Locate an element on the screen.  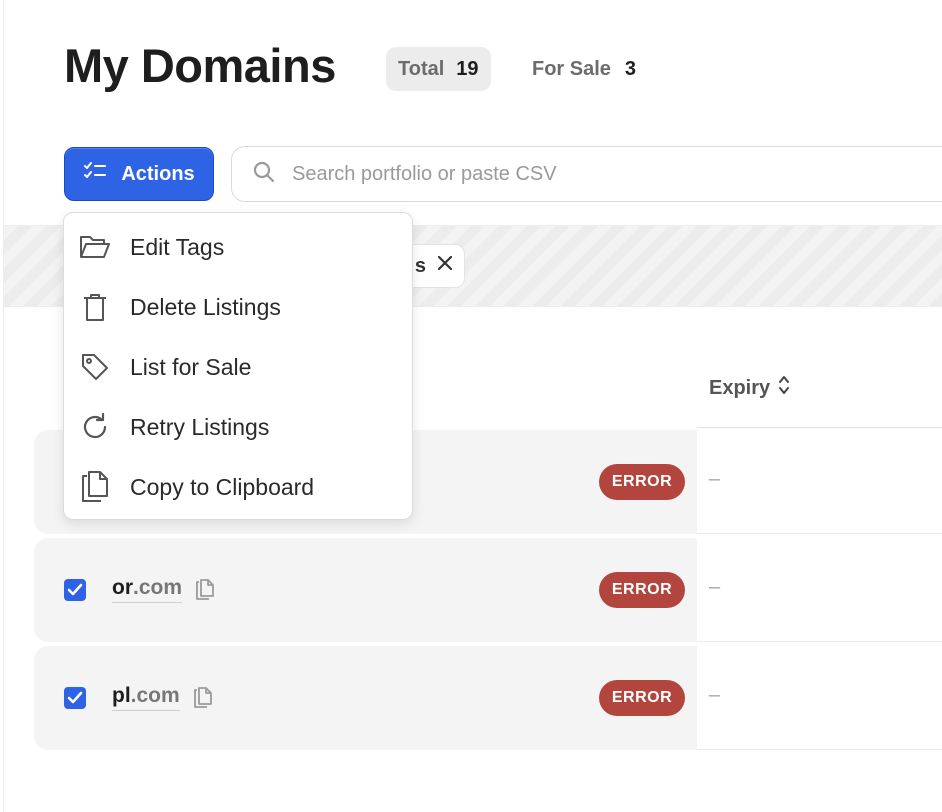
total-count-badge: Total 19 is located at coordinates (438, 69).